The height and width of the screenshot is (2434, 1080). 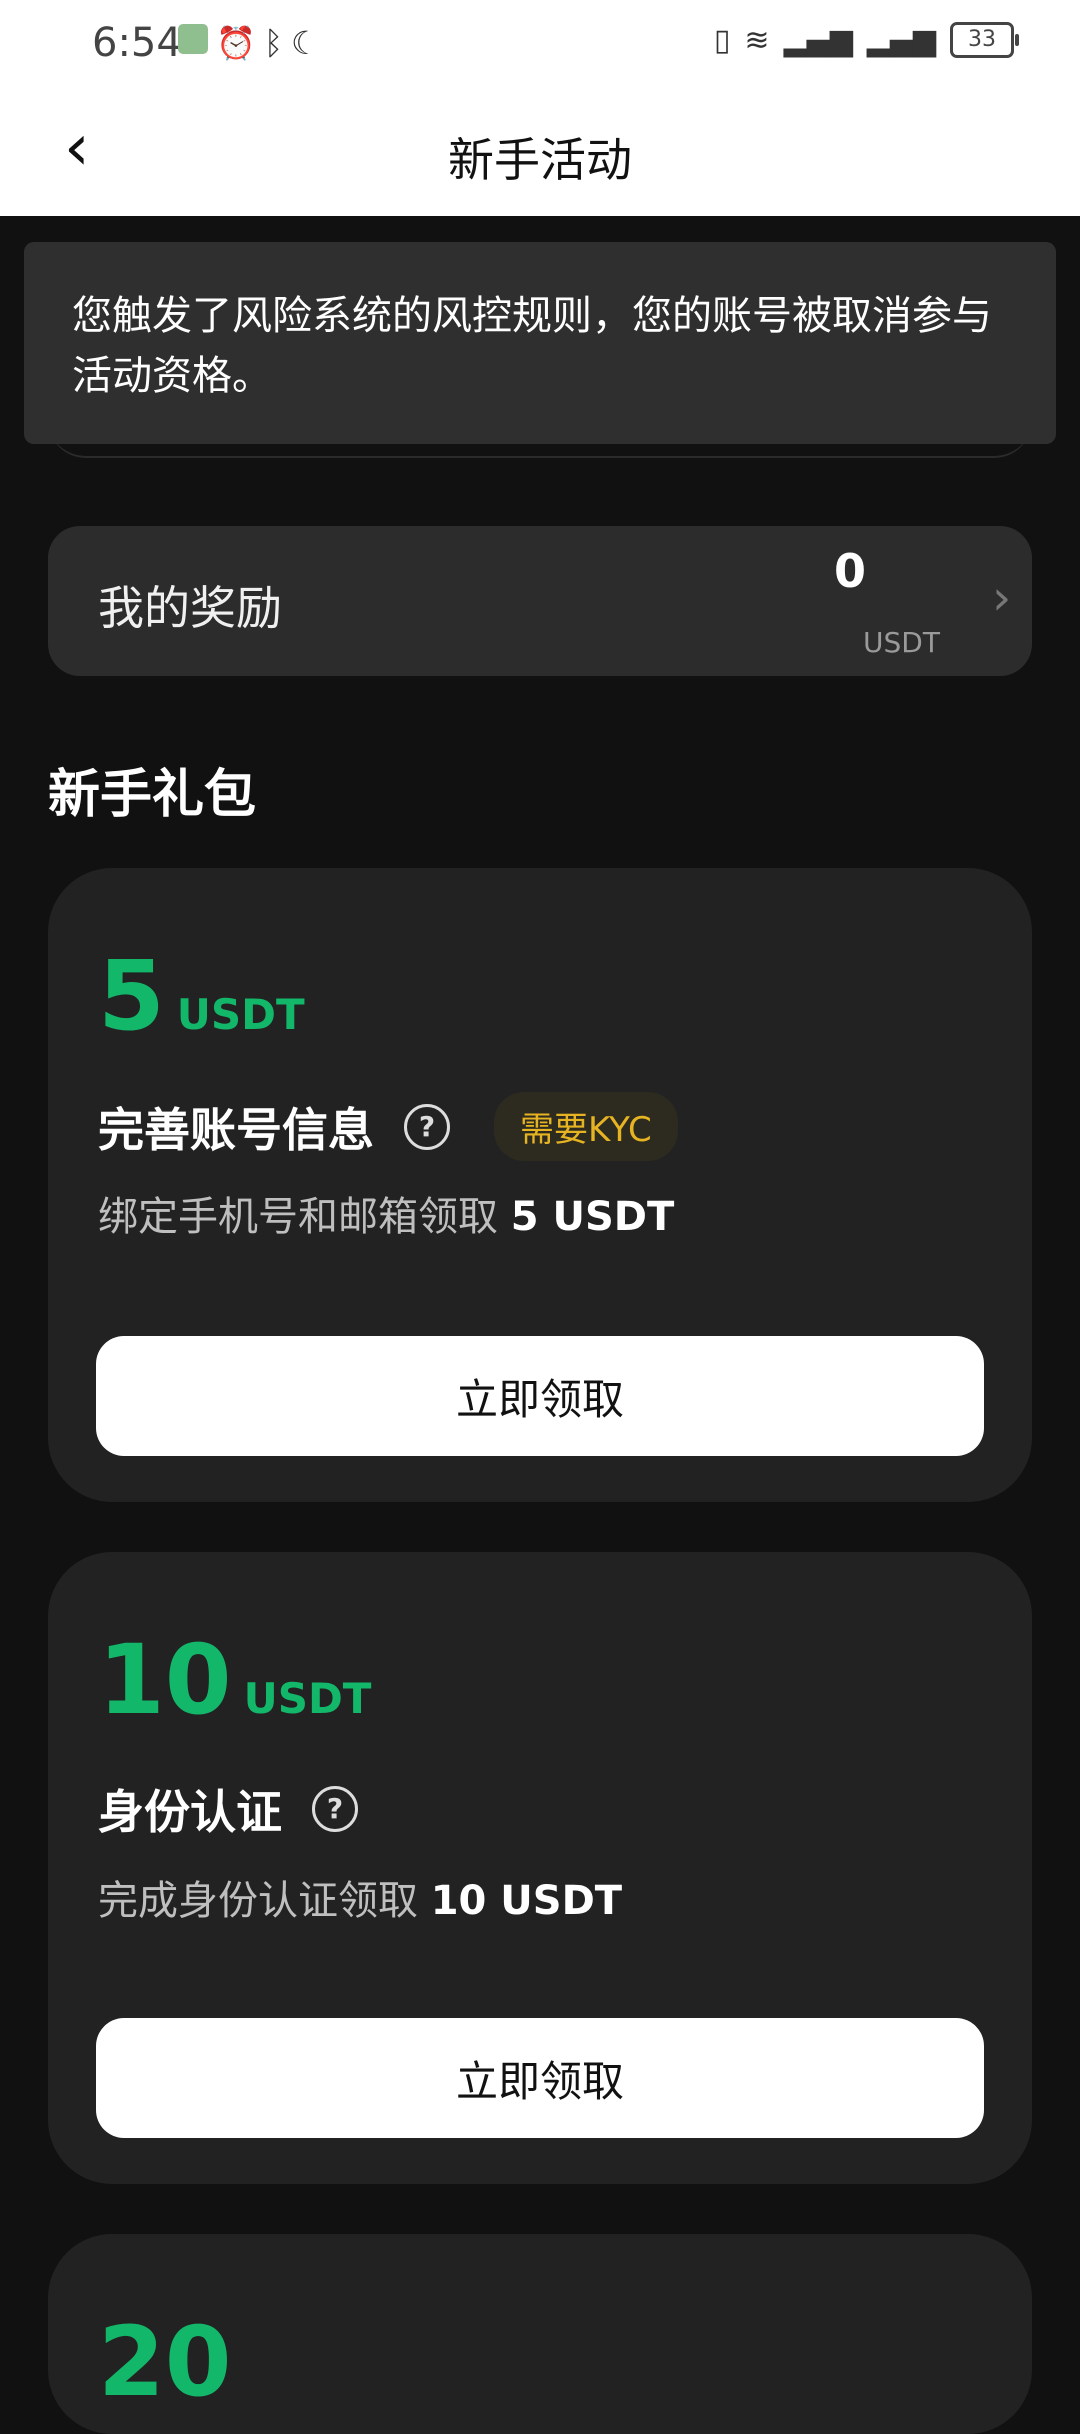 What do you see at coordinates (984, 40) in the screenshot?
I see `battery-icon: 33` at bounding box center [984, 40].